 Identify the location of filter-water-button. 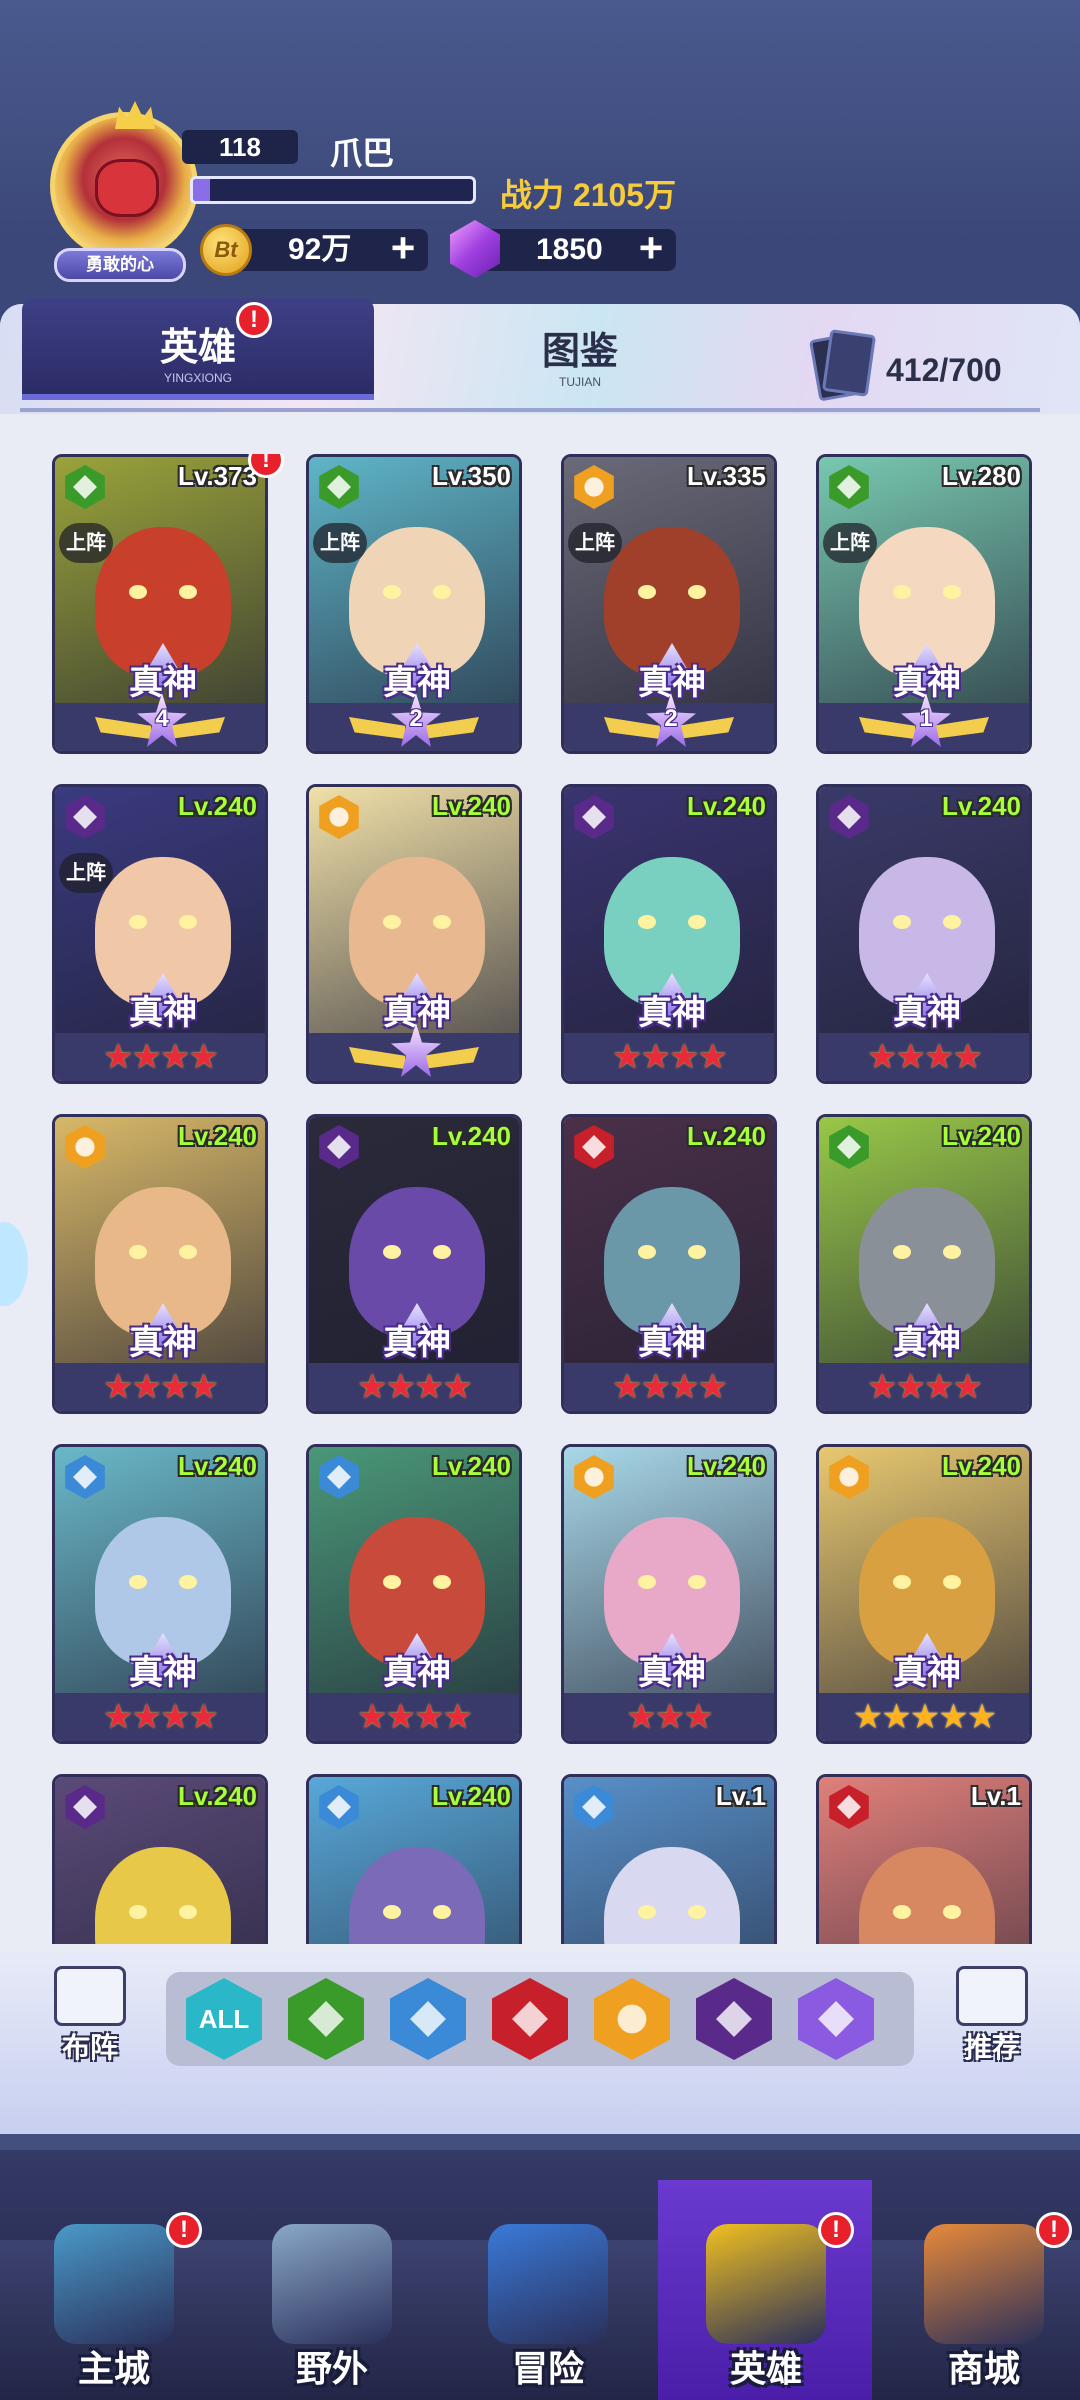
(428, 2019).